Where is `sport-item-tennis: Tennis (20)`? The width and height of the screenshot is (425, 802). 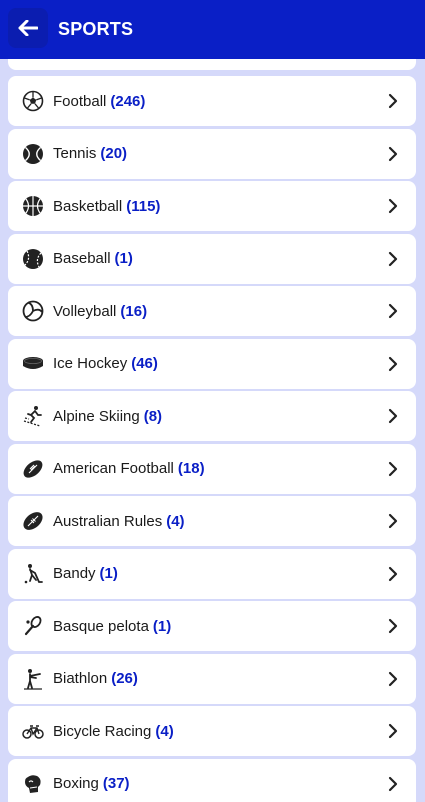
sport-item-tennis: Tennis (20) is located at coordinates (212, 153).